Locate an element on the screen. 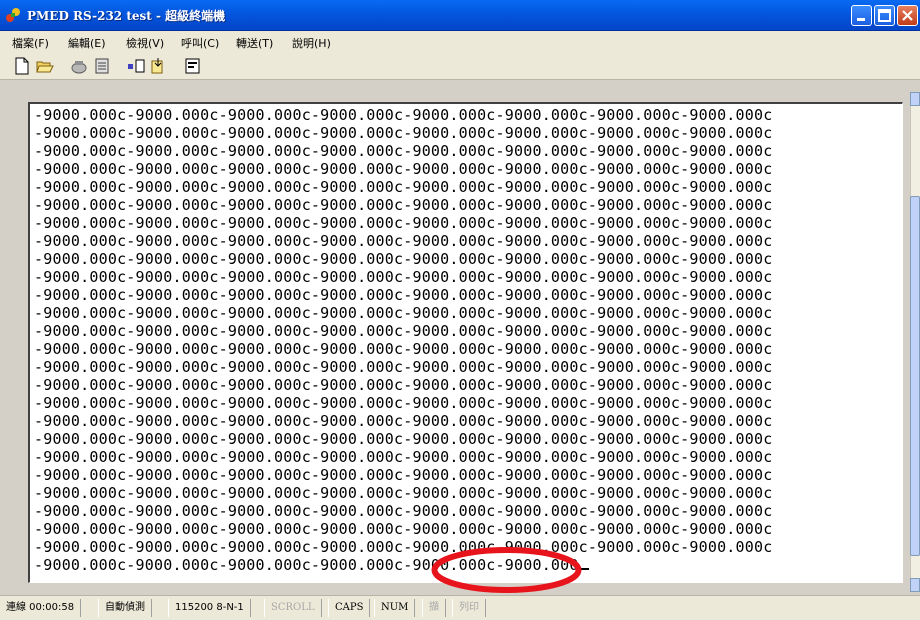 The height and width of the screenshot is (620, 920). close-button is located at coordinates (907, 15).